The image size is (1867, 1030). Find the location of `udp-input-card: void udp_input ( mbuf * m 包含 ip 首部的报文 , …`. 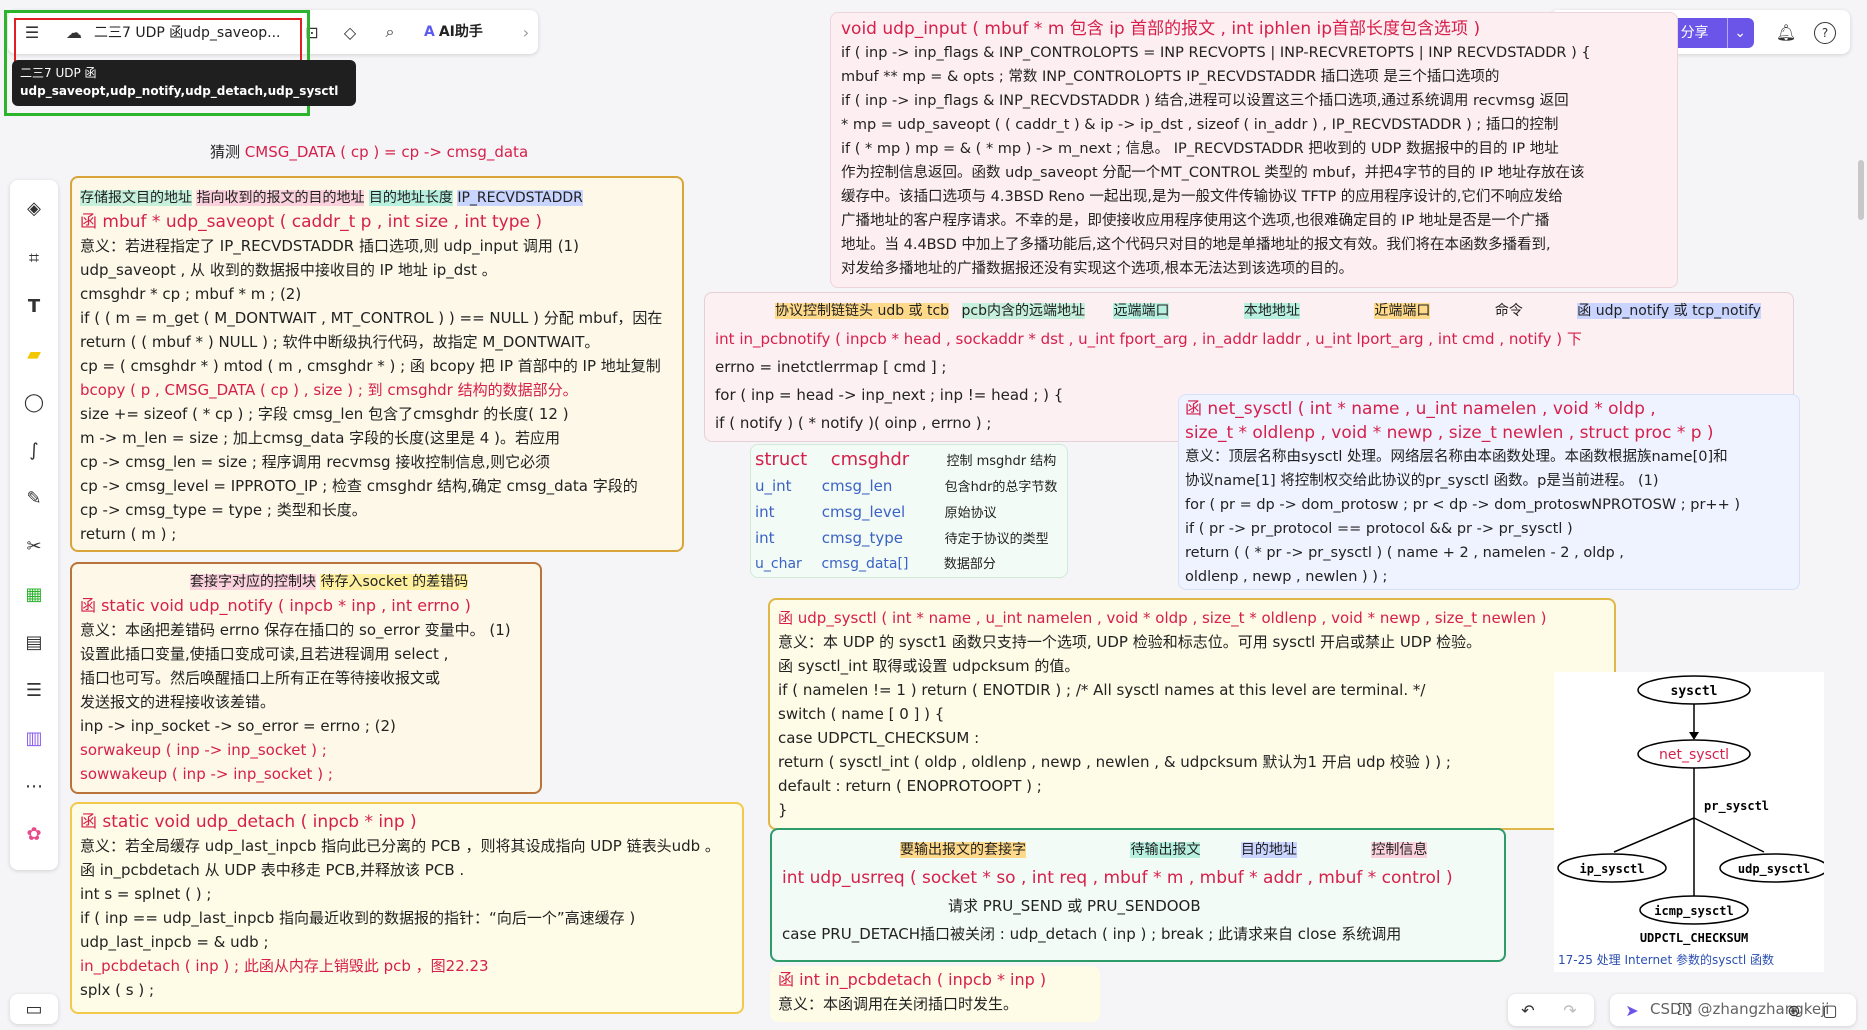

udp-input-card: void udp_input ( mbuf * m 包含 ip 首部的报文 , … is located at coordinates (1254, 150).